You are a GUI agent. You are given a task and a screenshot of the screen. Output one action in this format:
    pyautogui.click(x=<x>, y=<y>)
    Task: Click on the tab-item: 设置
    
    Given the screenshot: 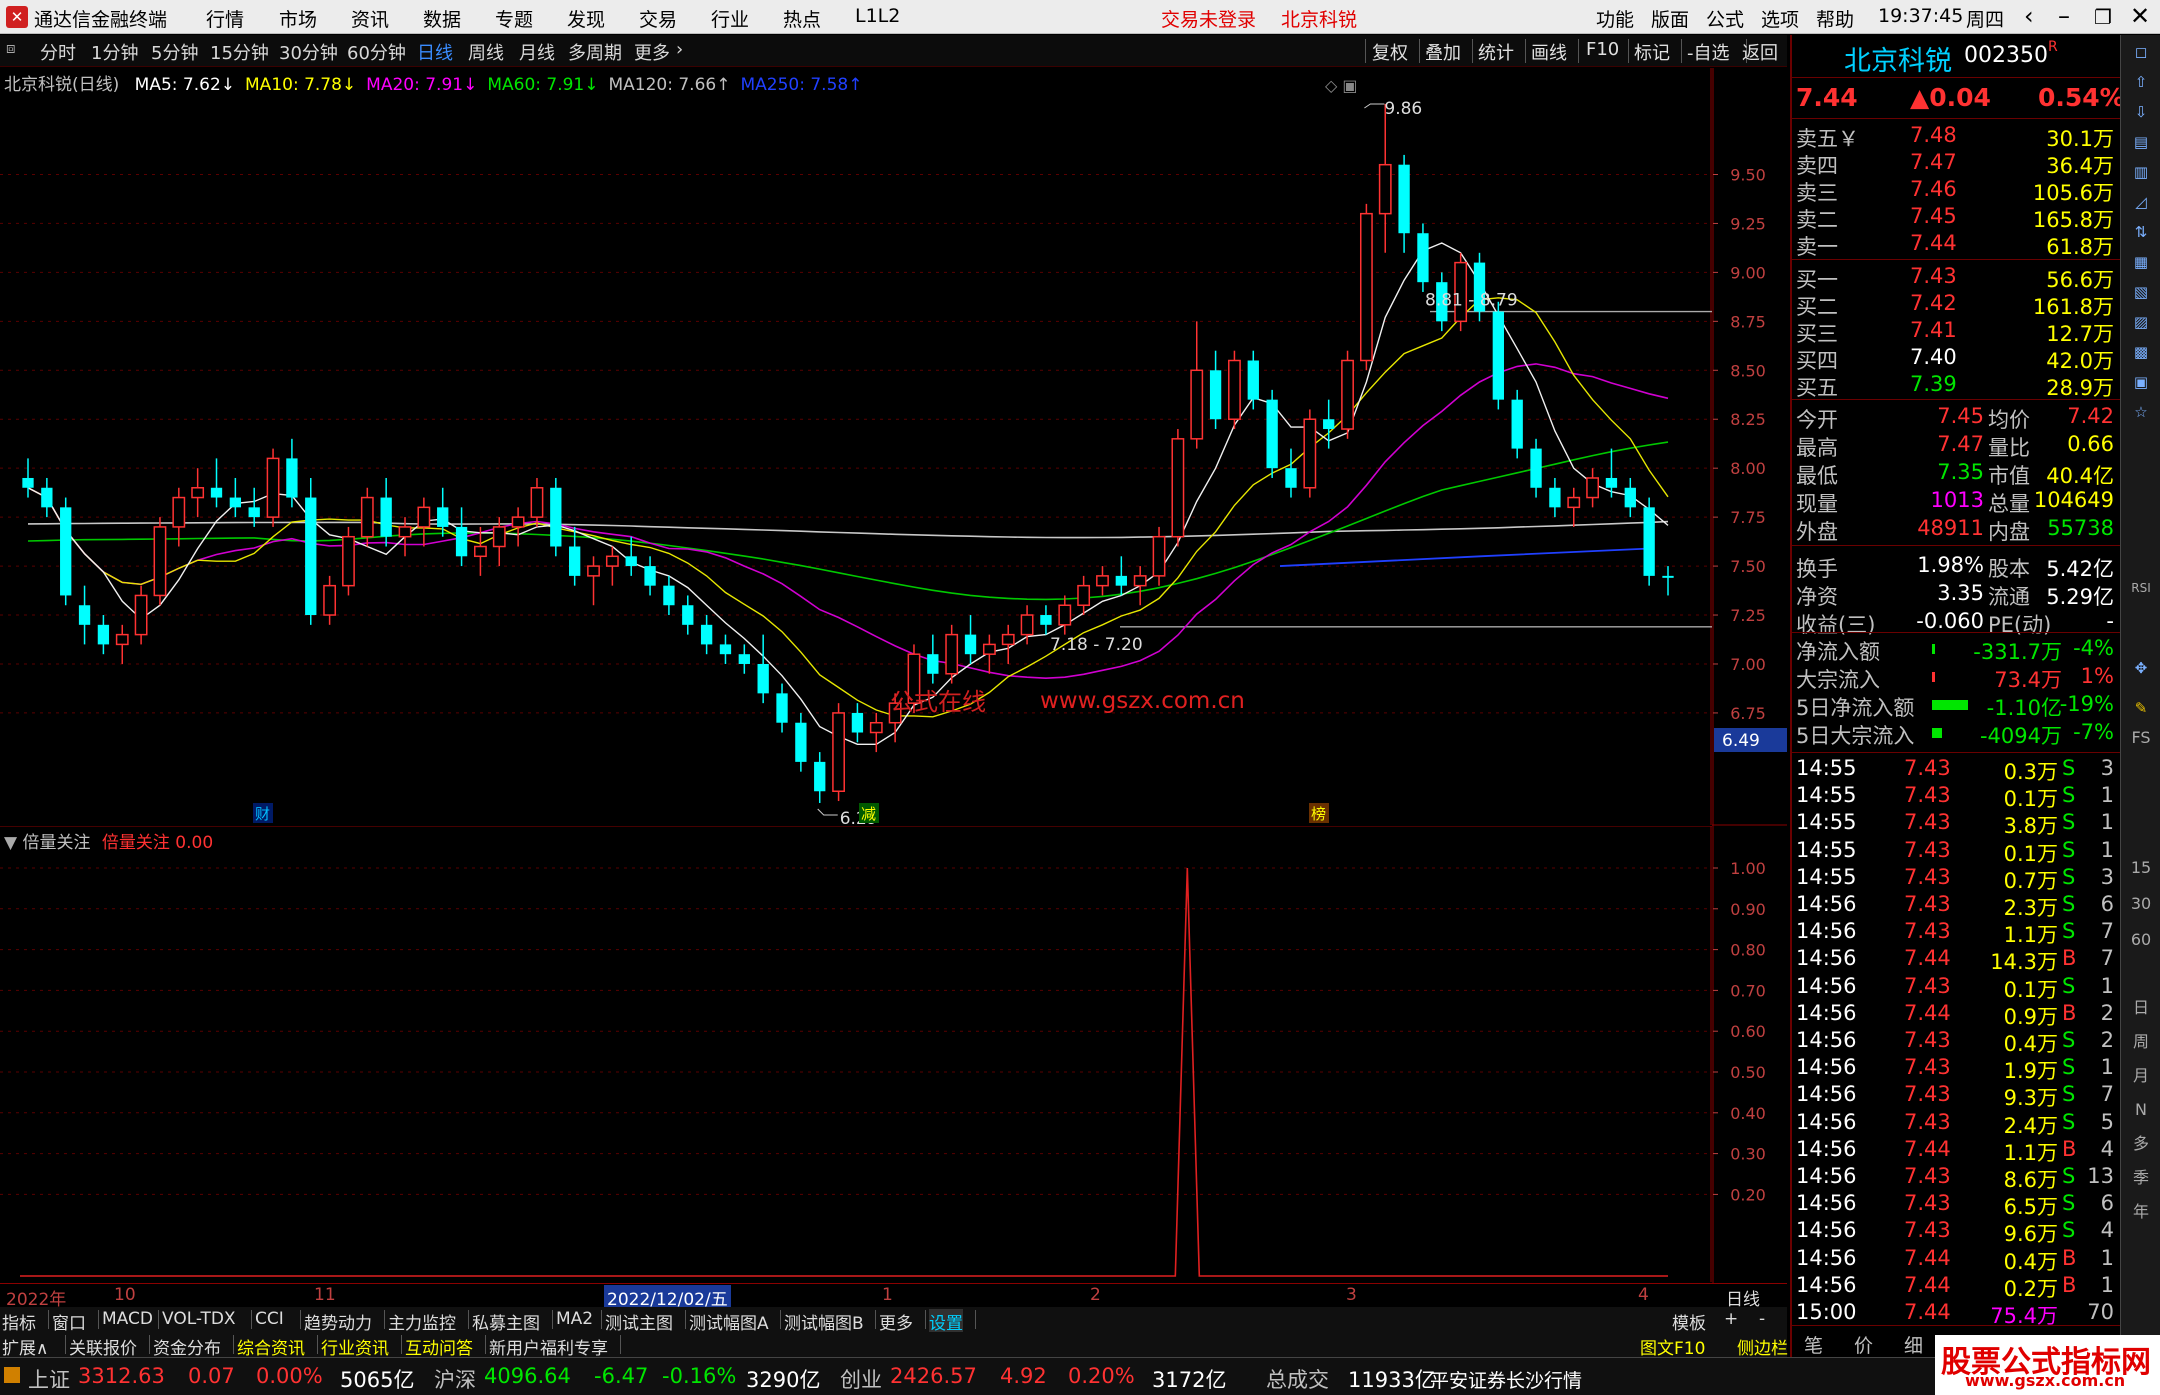 What is the action you would take?
    pyautogui.click(x=946, y=1321)
    